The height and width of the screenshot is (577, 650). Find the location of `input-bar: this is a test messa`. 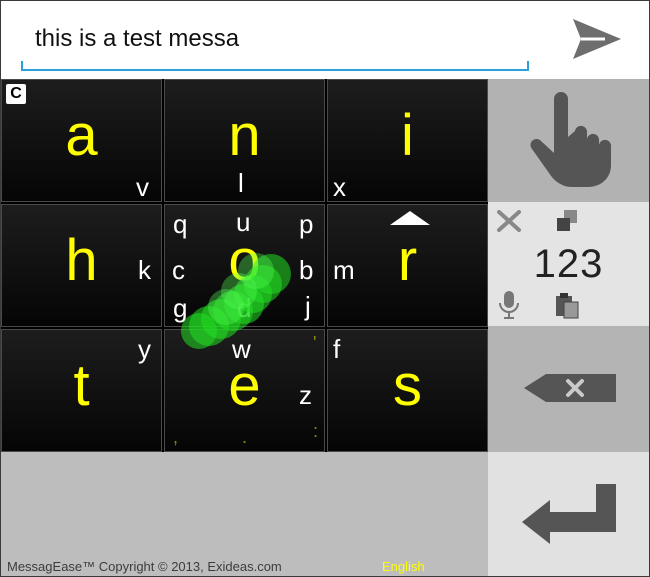

input-bar: this is a test messa is located at coordinates (325, 40).